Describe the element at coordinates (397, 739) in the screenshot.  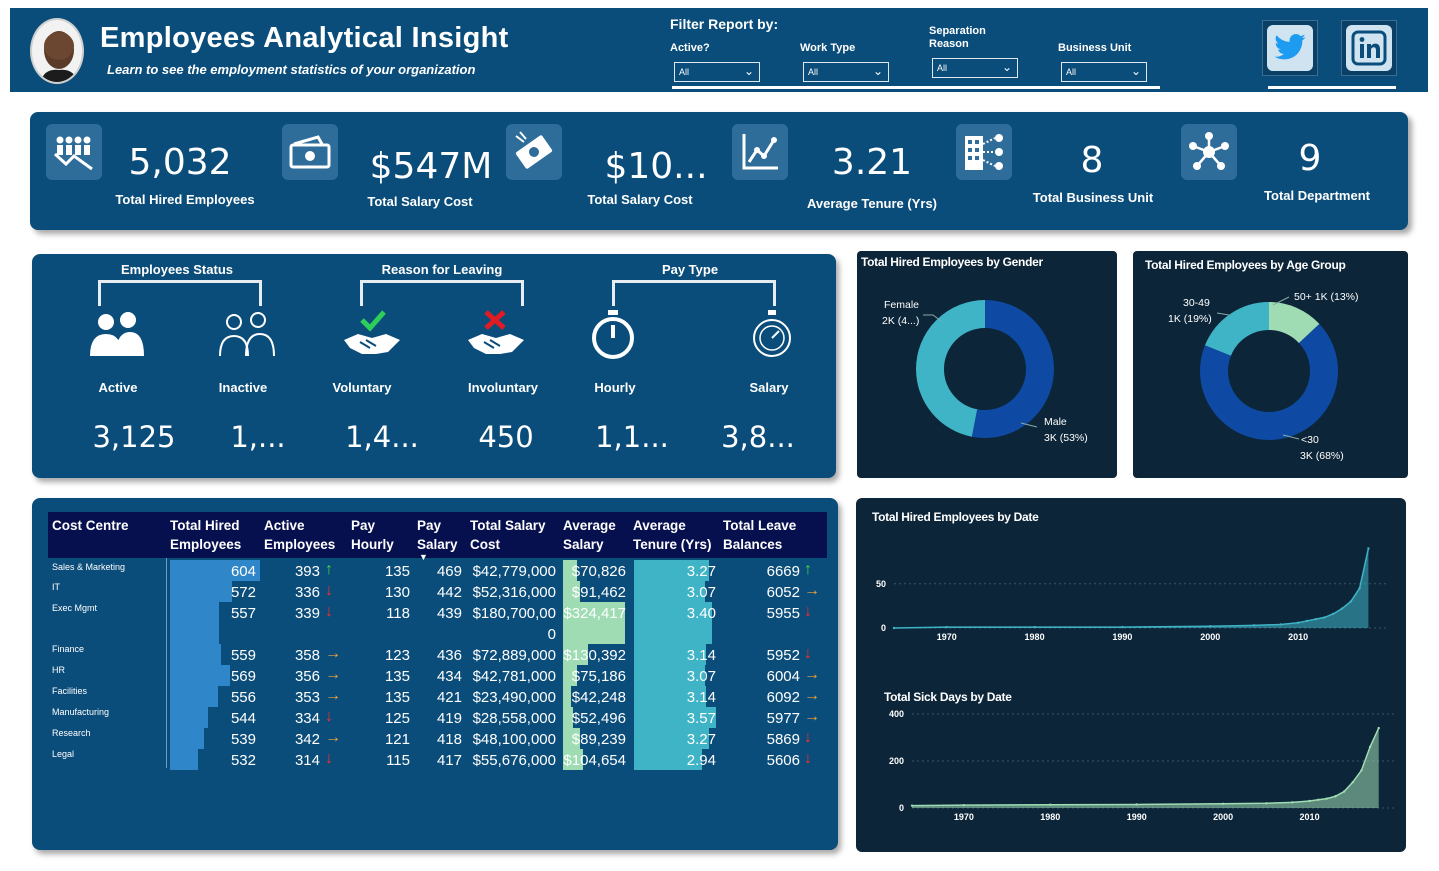
I see `cell-hourly: 121` at that location.